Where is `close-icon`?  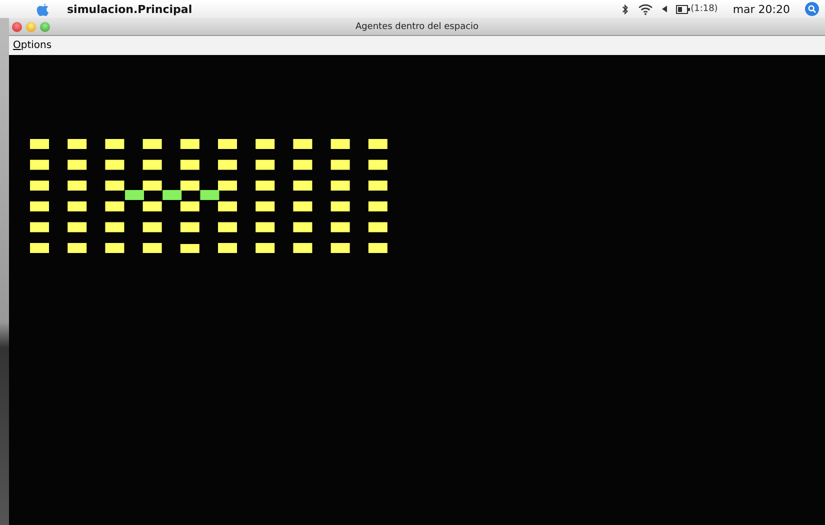
close-icon is located at coordinates (17, 27).